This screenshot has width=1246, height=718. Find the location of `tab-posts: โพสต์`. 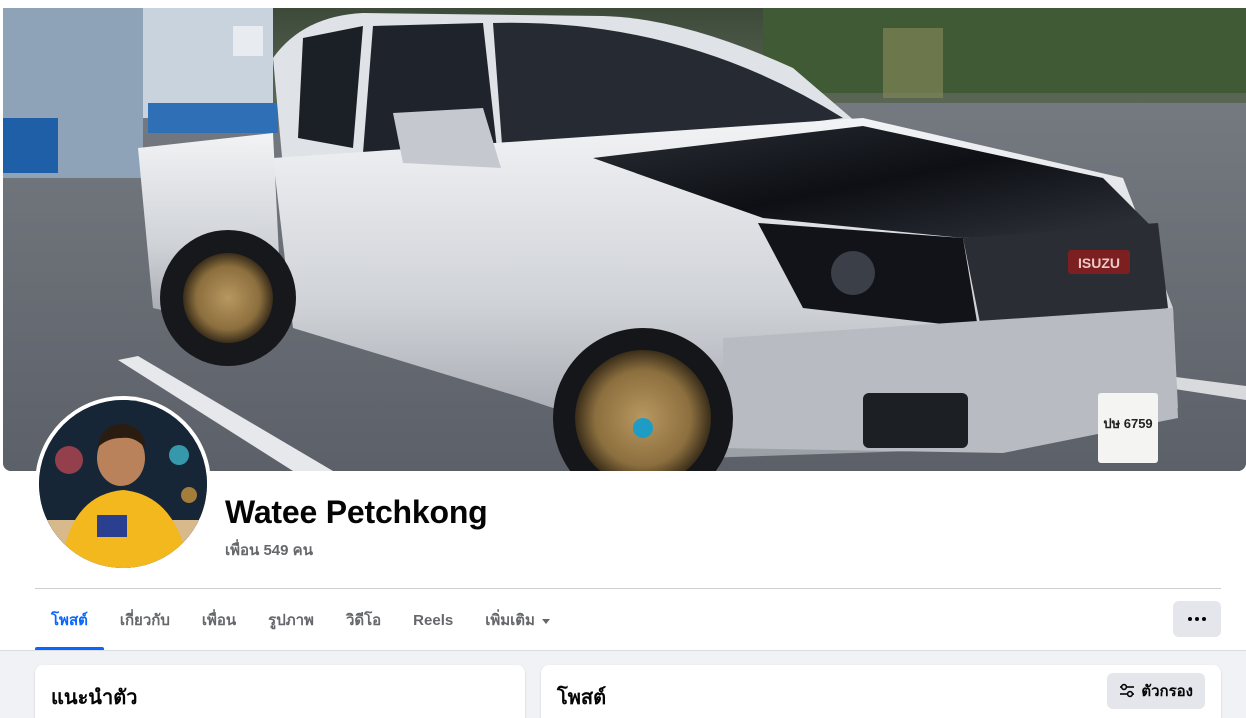

tab-posts: โพสต์ is located at coordinates (69, 620).